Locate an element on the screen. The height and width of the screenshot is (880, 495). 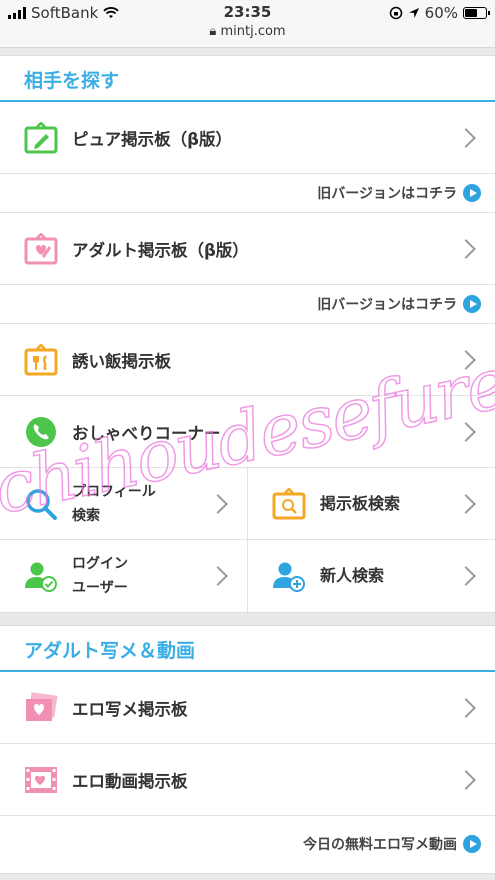
rotation-lock-icon is located at coordinates (395, 13).